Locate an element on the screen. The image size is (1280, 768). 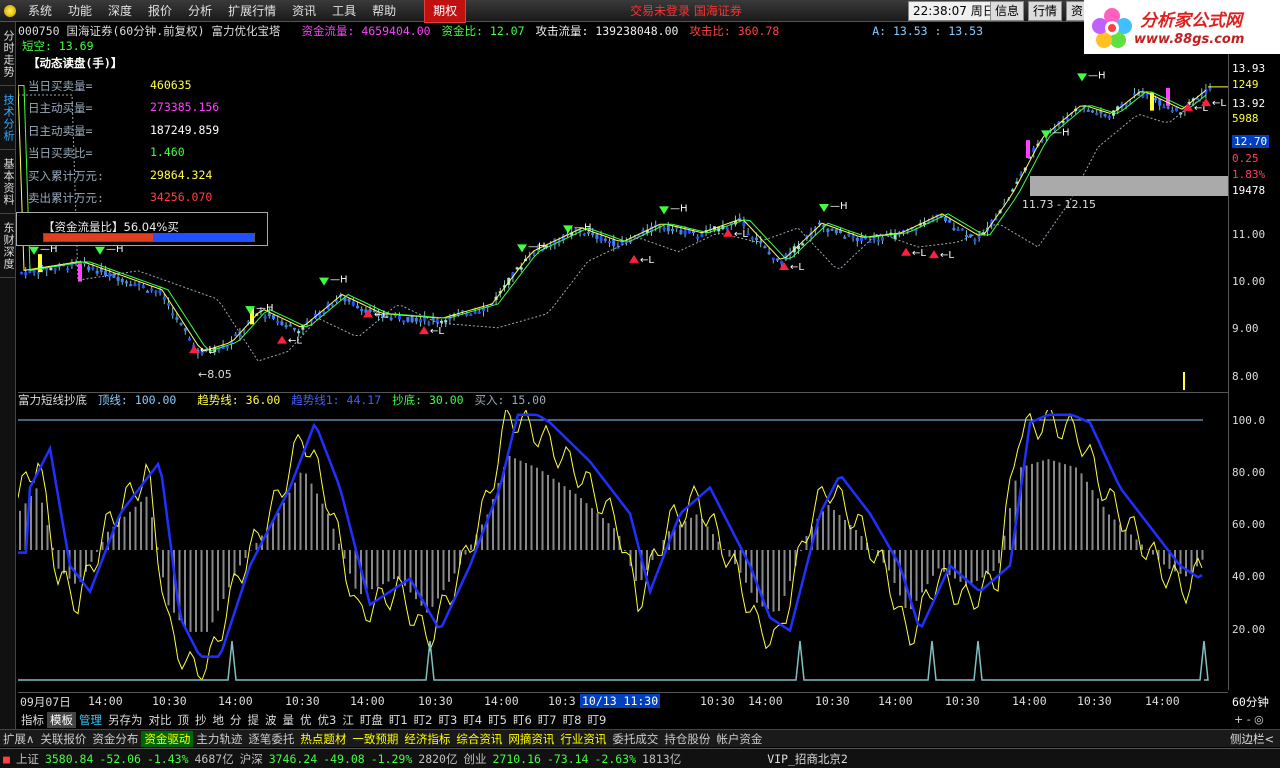
toolbar-13: 优3 is located at coordinates (327, 720).